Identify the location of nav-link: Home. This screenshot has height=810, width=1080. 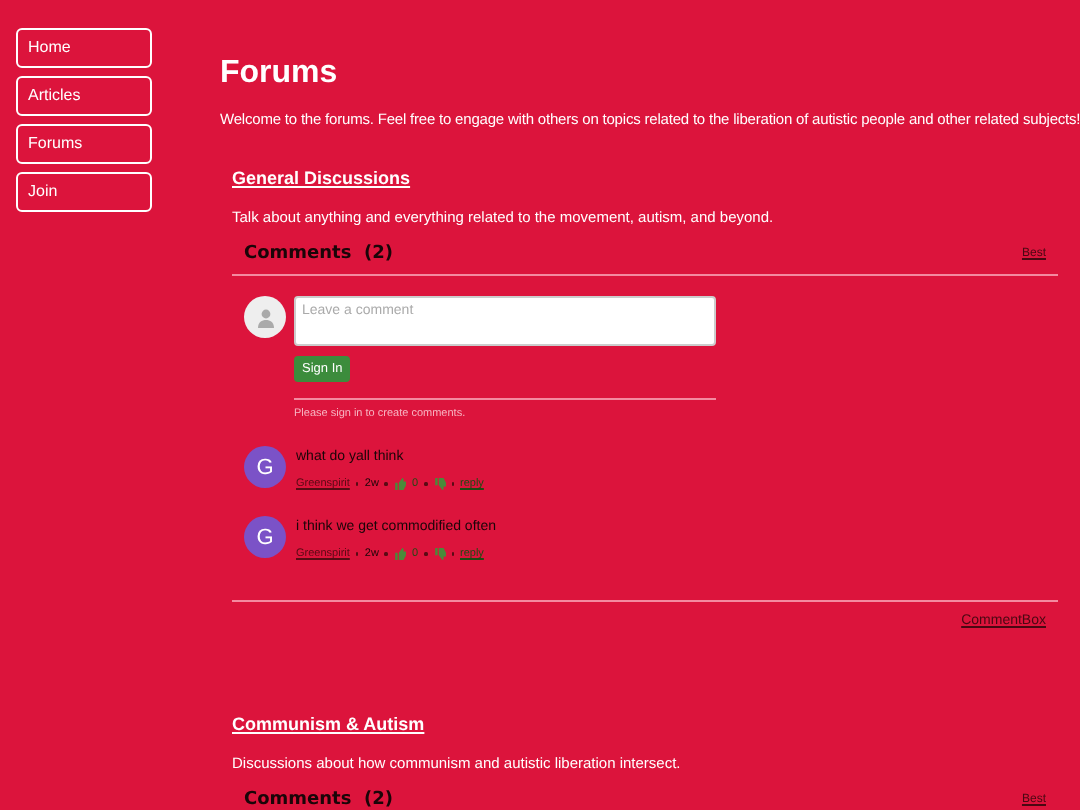
(84, 48).